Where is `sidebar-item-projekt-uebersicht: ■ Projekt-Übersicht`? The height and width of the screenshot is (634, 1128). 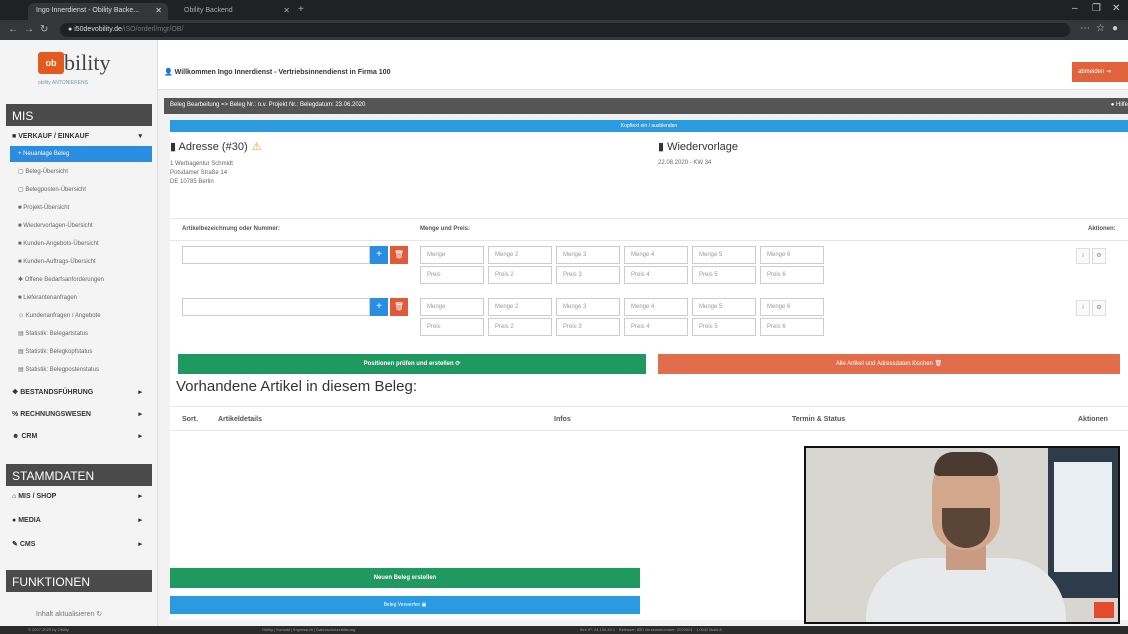 sidebar-item-projekt-uebersicht: ■ Projekt-Übersicht is located at coordinates (81, 208).